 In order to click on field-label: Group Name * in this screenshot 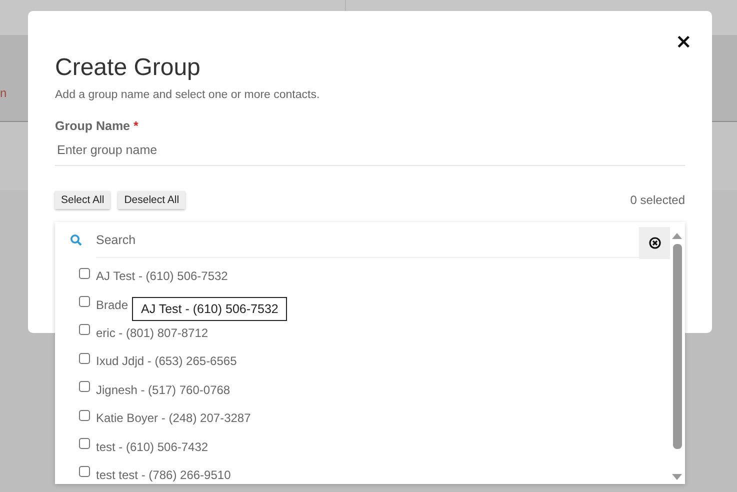, I will do `click(97, 126)`.